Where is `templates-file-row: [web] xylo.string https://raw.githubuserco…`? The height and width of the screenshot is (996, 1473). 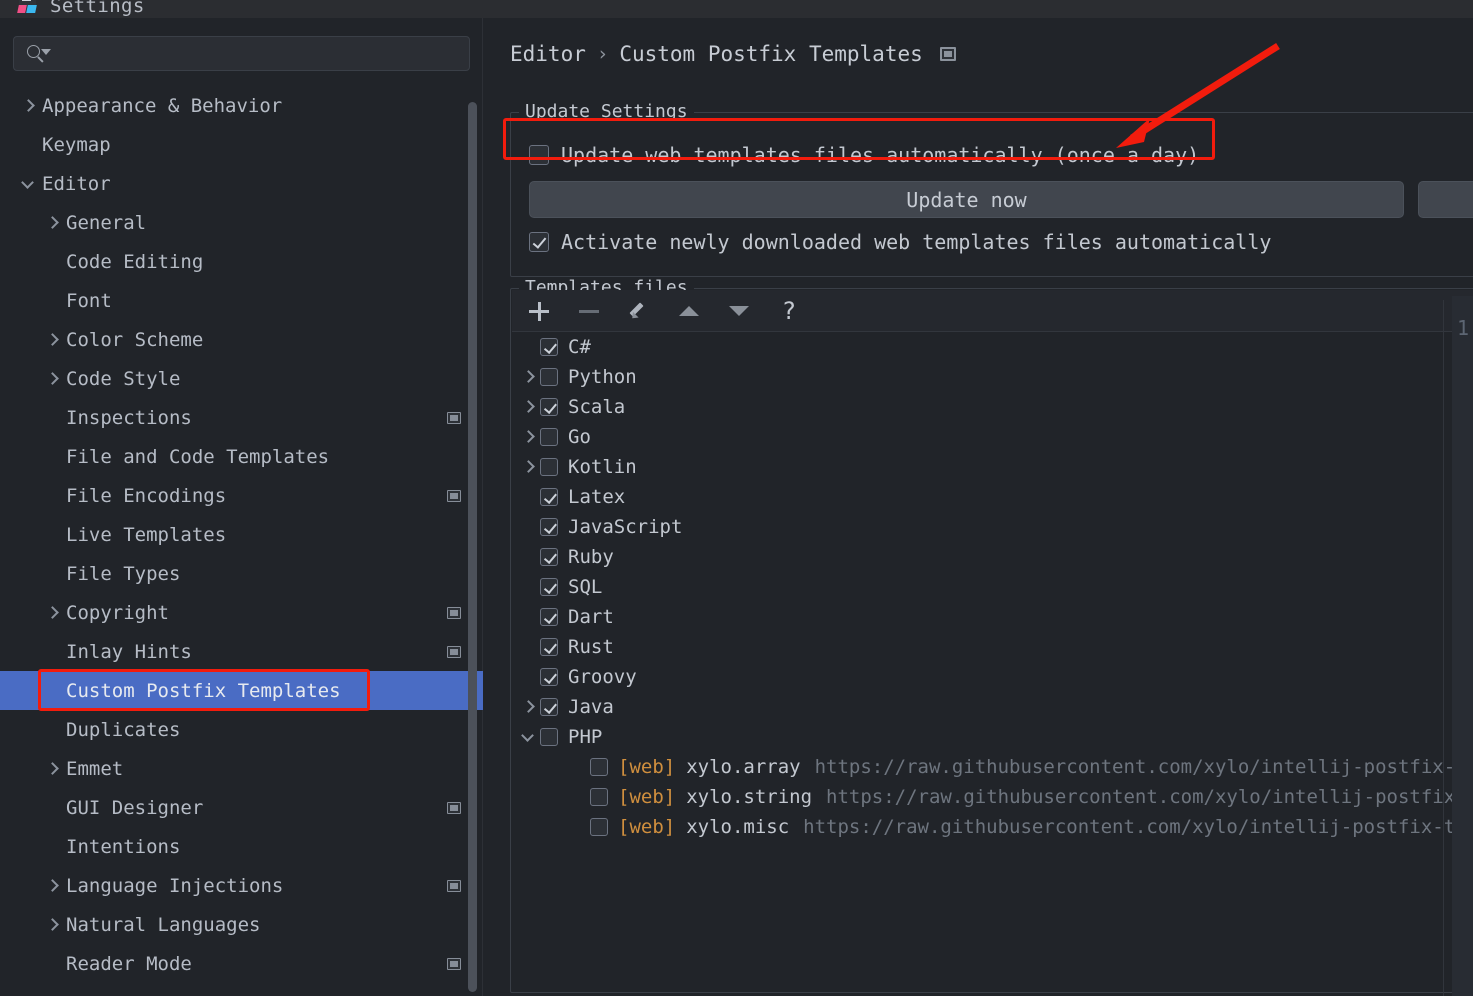
templates-file-row: [web] xylo.string https://raw.githubuserco… is located at coordinates (992, 797).